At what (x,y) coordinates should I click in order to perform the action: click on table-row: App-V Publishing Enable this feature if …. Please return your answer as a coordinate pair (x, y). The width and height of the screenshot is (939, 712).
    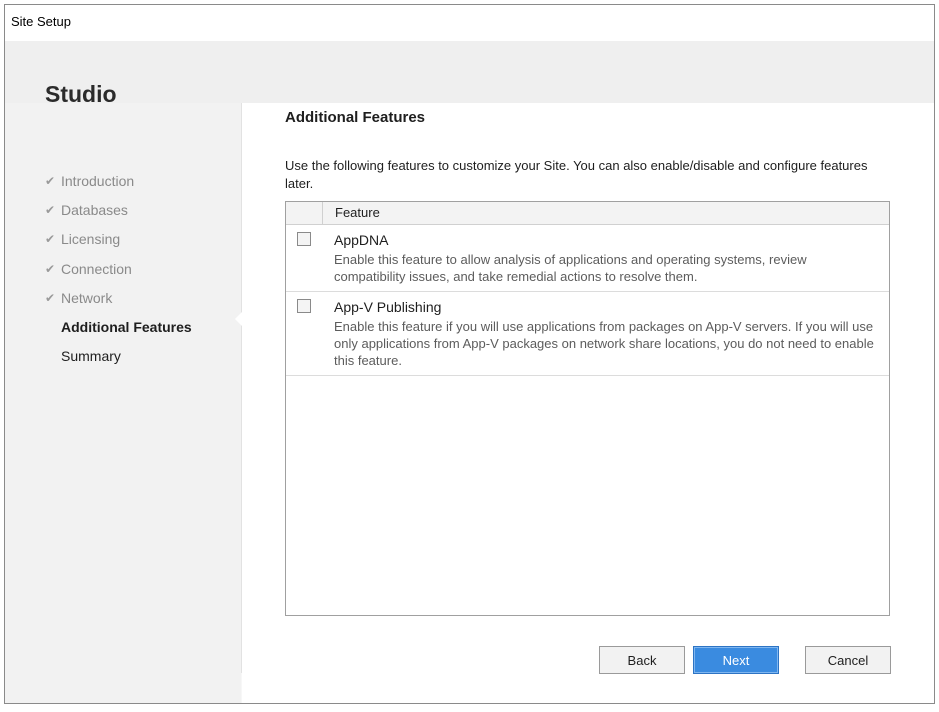
    Looking at the image, I should click on (587, 334).